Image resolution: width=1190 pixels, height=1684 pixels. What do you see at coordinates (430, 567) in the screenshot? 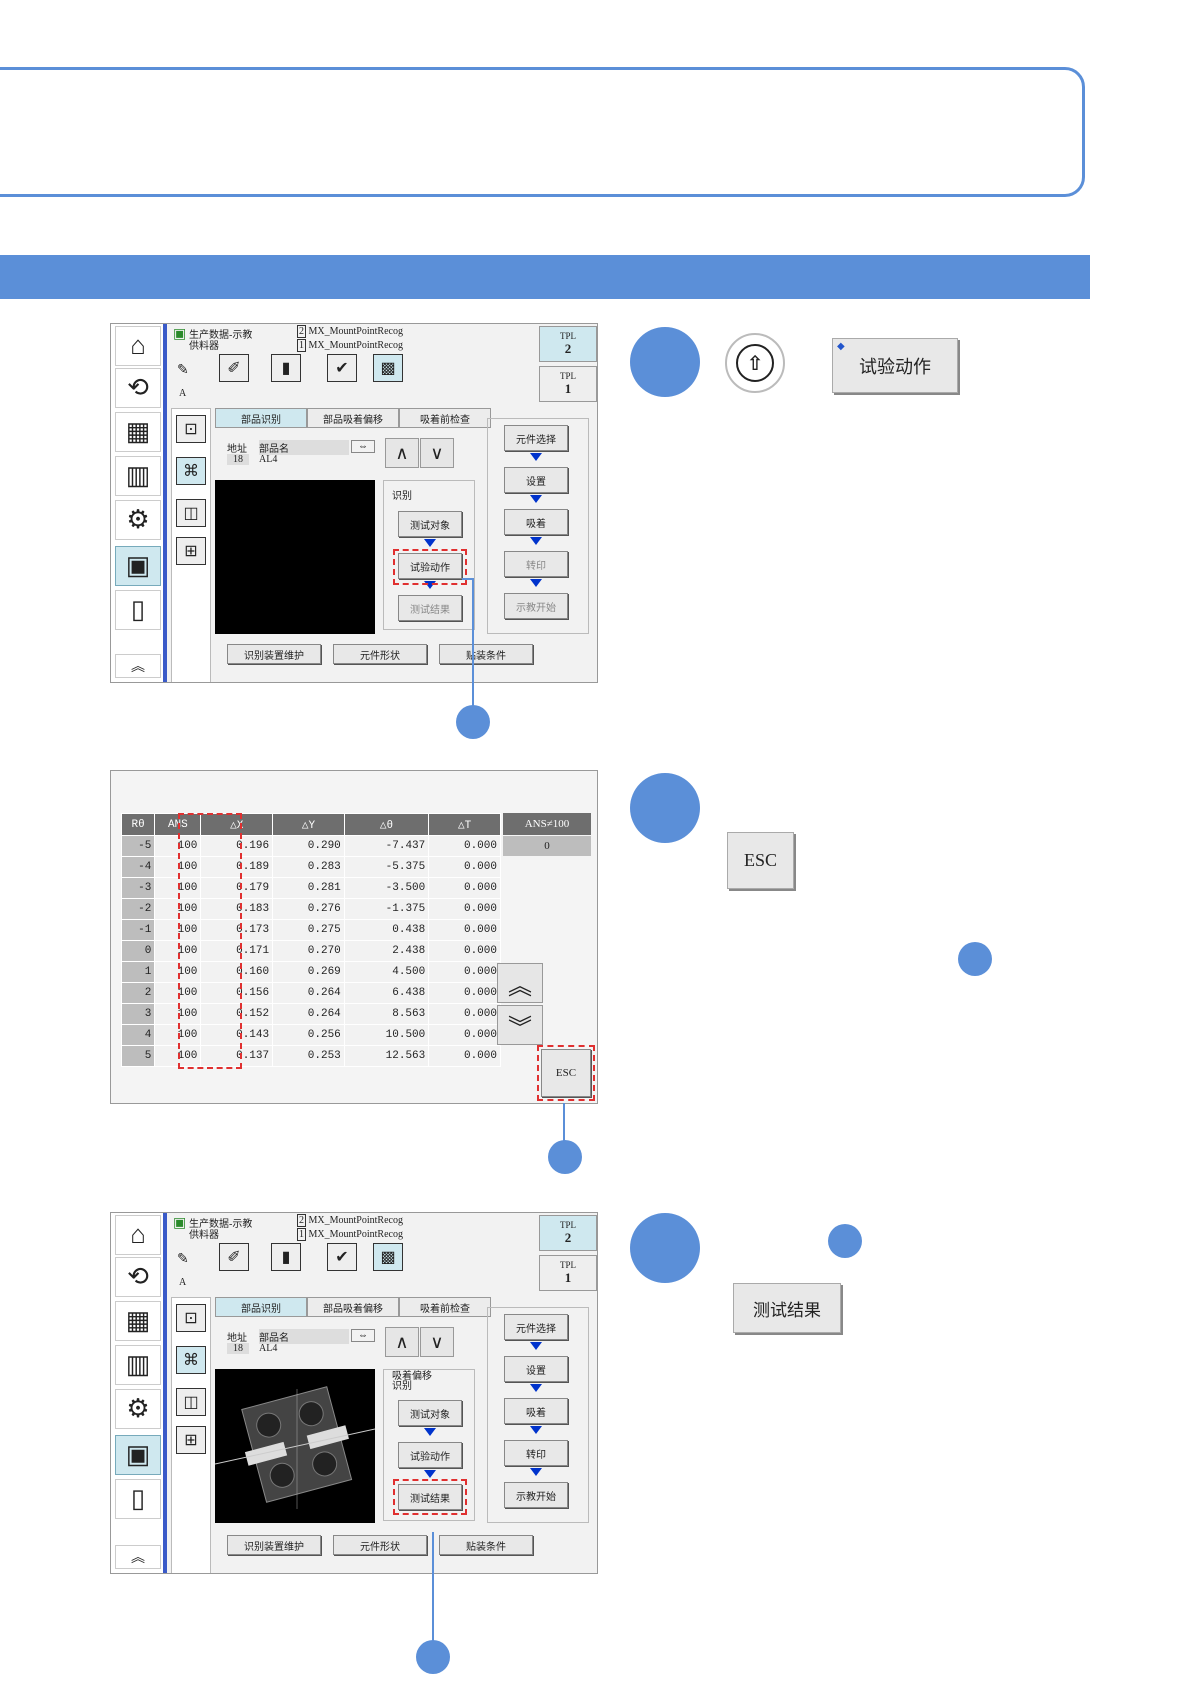
I see `highlight-trial-action` at bounding box center [430, 567].